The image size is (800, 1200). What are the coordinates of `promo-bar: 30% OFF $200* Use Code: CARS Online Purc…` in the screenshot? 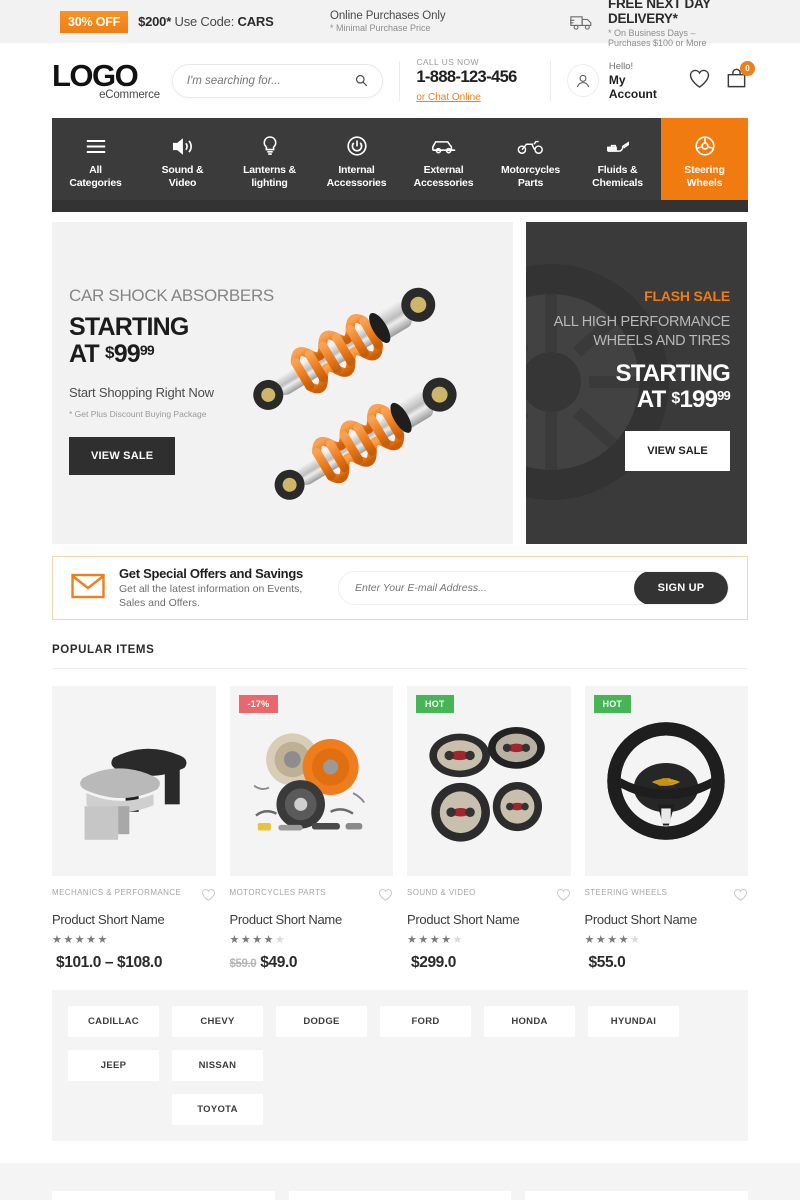 It's located at (400, 24).